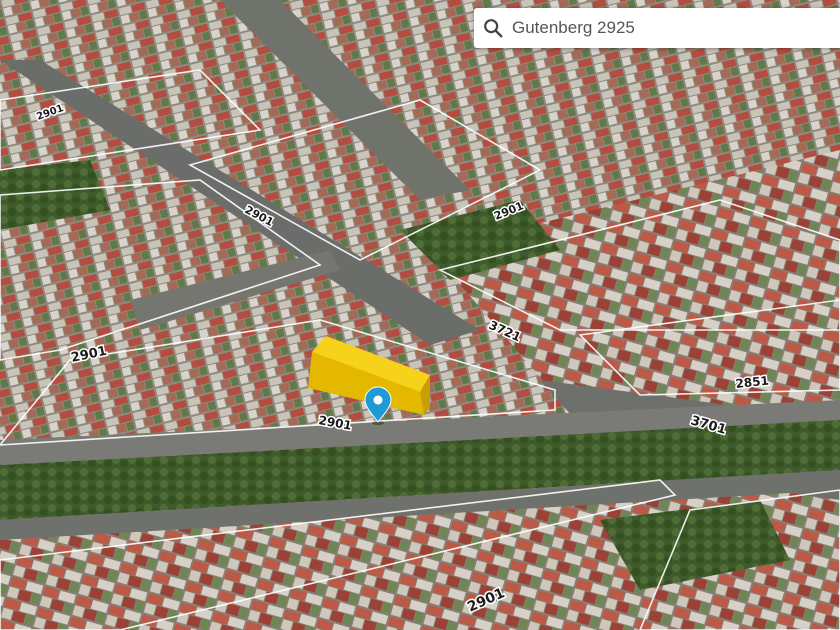 The width and height of the screenshot is (840, 630). I want to click on search-bar, so click(657, 28).